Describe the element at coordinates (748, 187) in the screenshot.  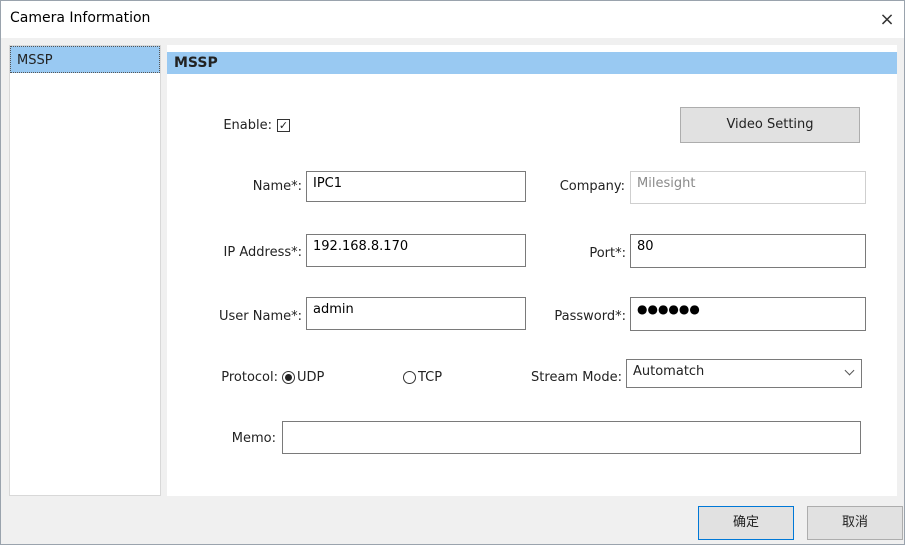
I see `company-input: Milesight` at that location.